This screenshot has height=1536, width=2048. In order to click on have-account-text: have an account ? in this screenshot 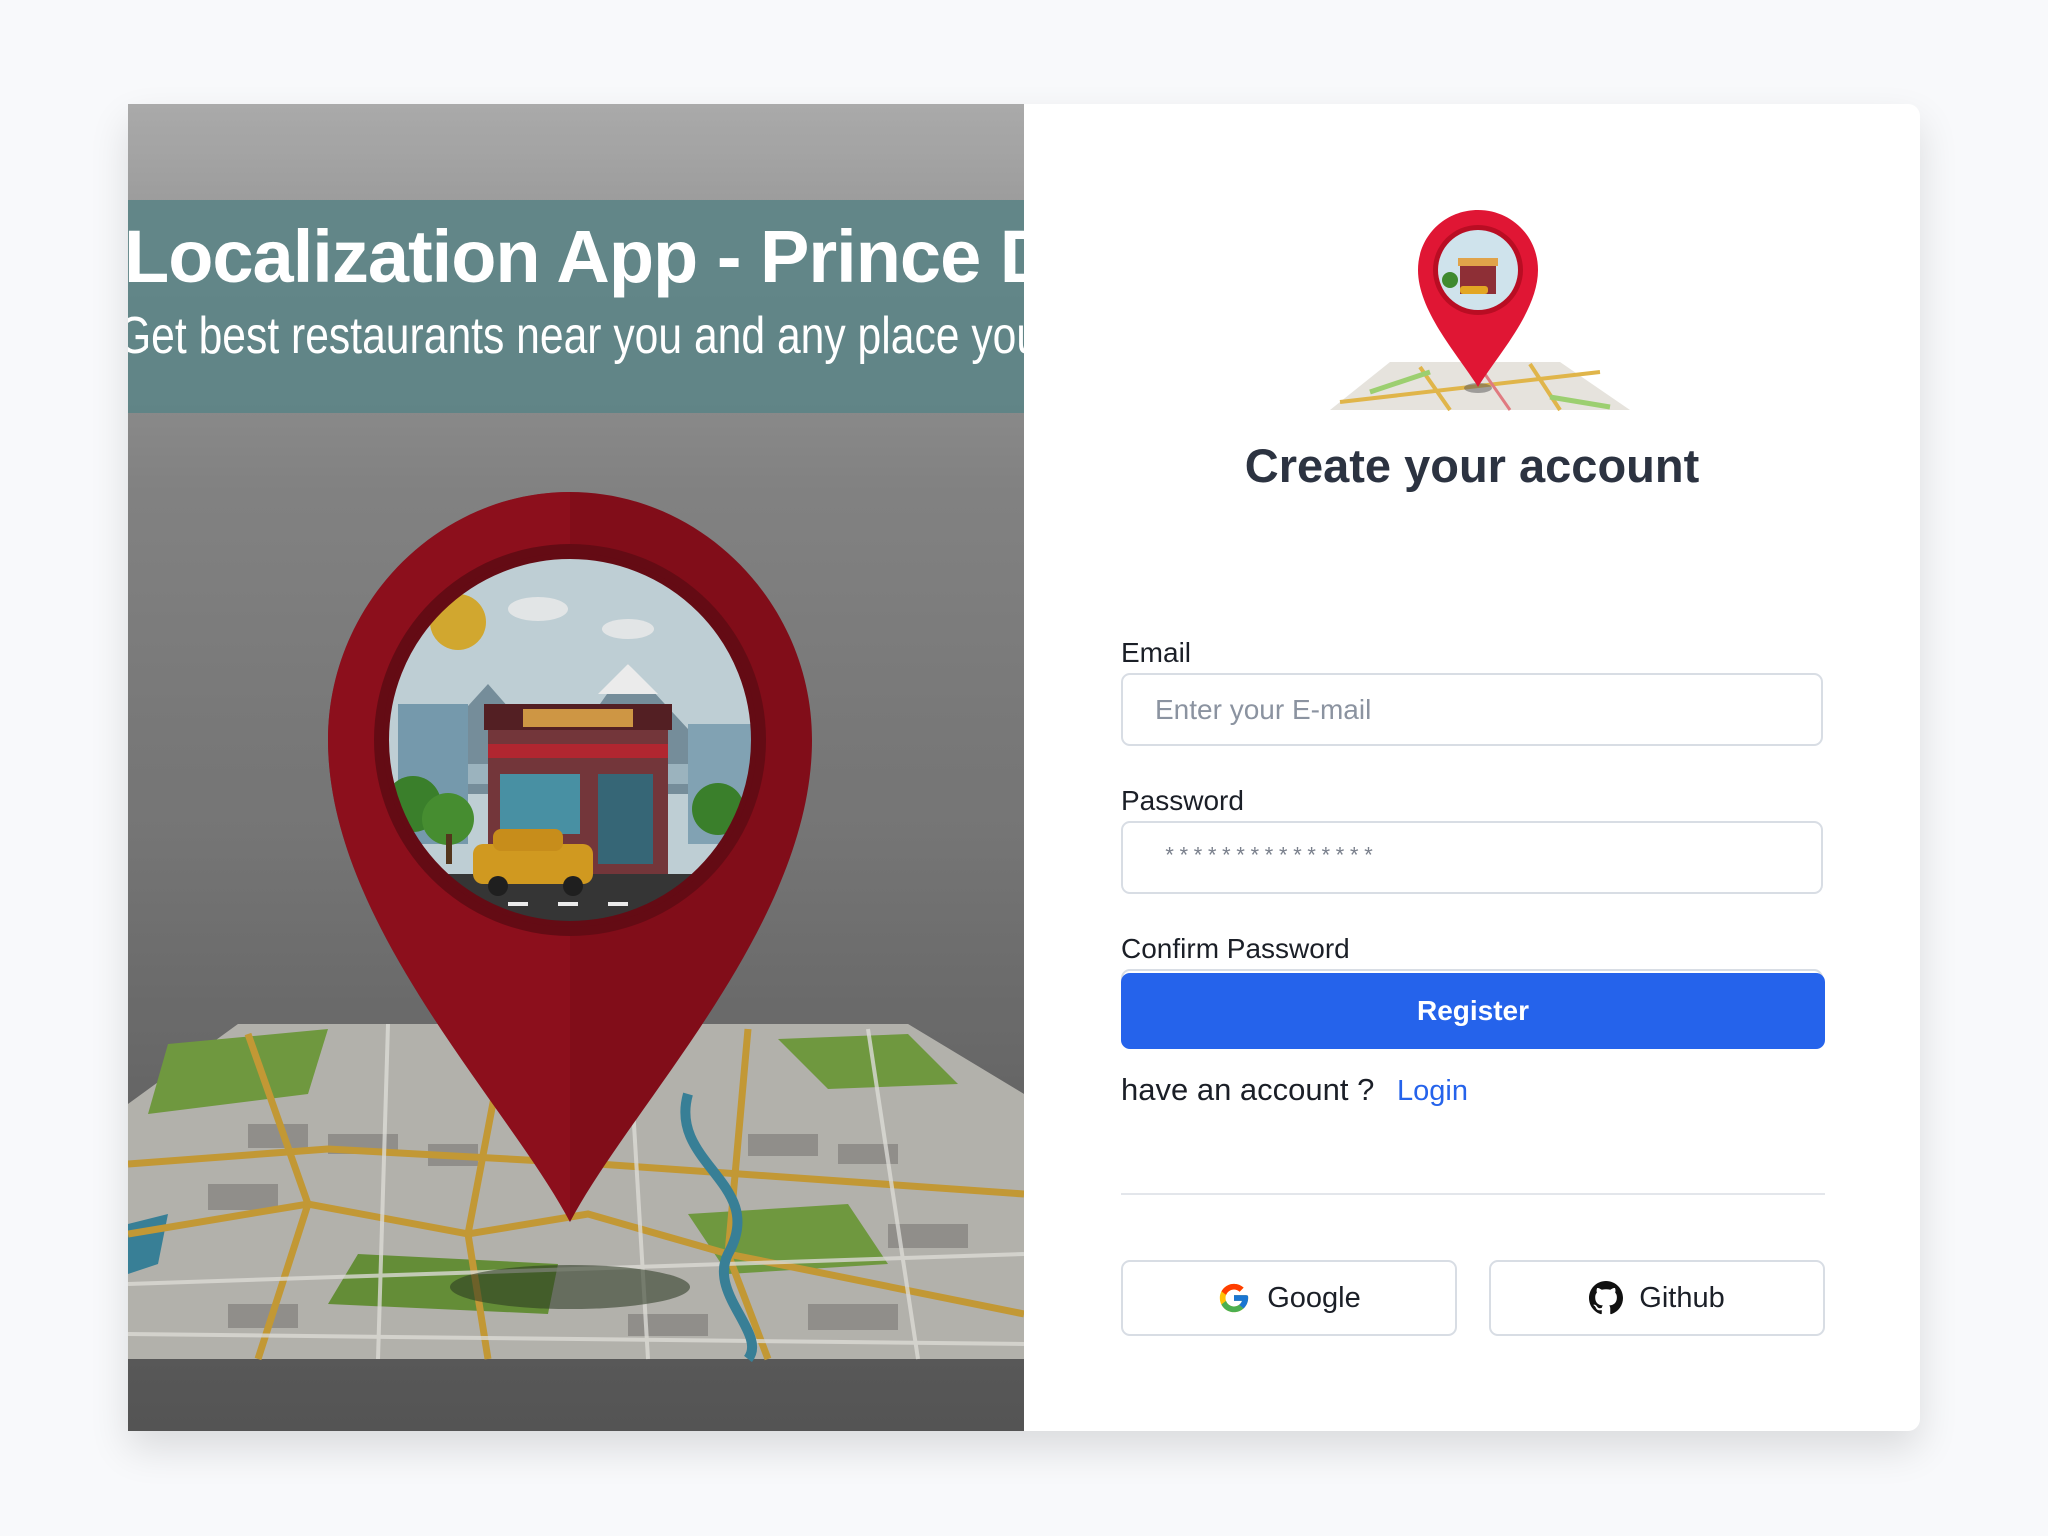, I will do `click(1248, 1089)`.